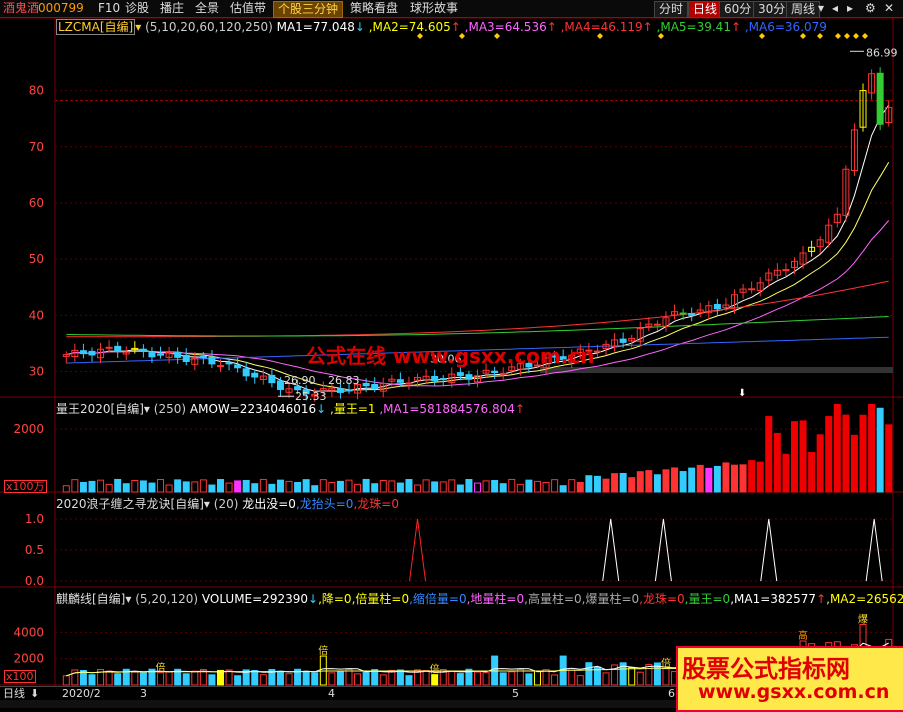  I want to click on timeframe-30: 30分, so click(772, 9).